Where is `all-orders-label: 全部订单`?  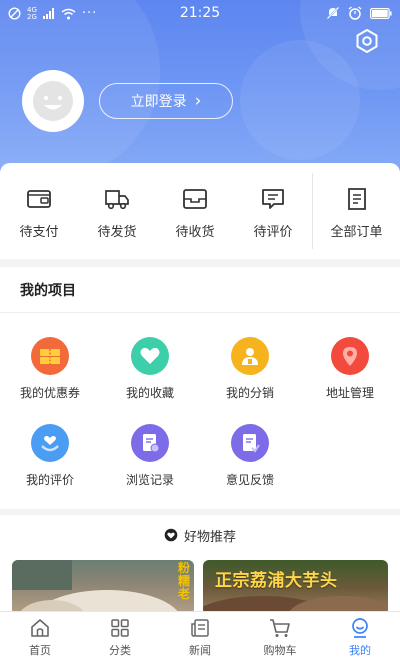 all-orders-label: 全部订单 is located at coordinates (356, 232).